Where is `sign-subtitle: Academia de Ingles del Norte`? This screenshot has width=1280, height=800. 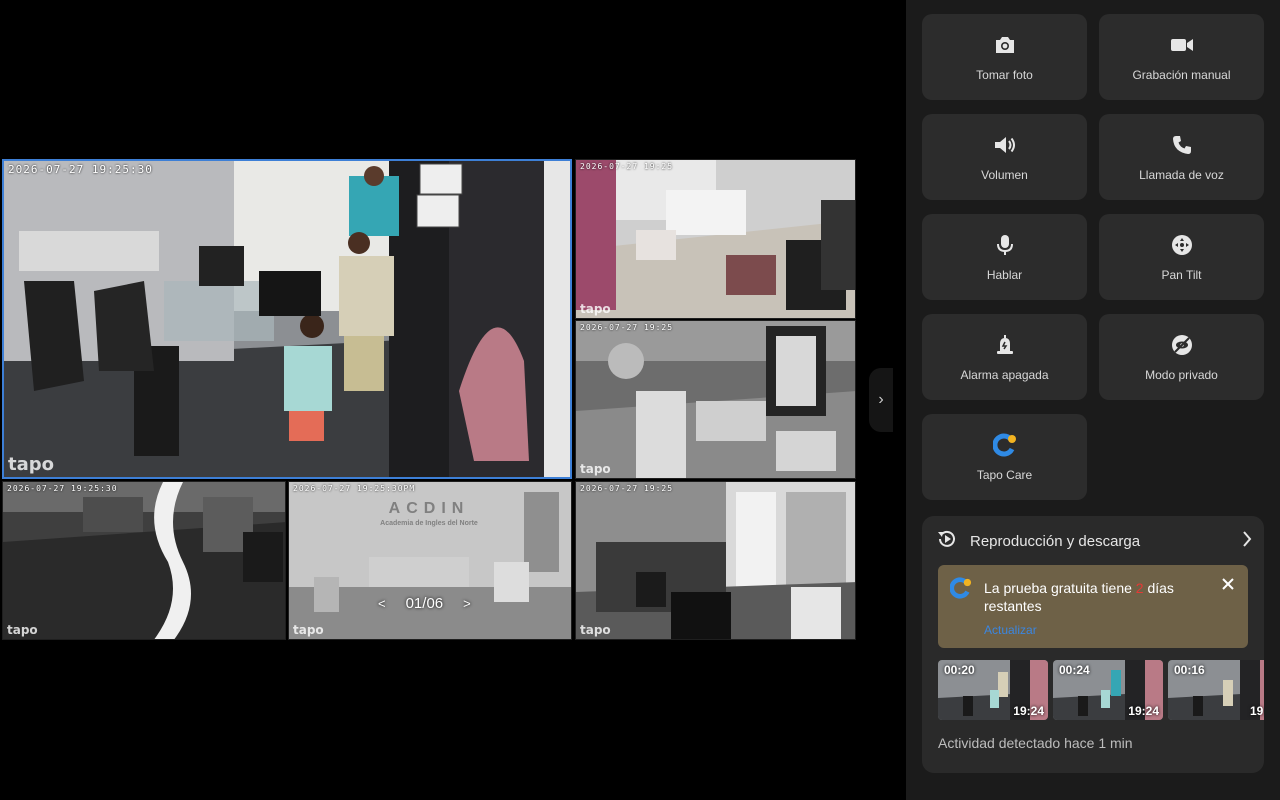 sign-subtitle: Academia de Ingles del Norte is located at coordinates (429, 523).